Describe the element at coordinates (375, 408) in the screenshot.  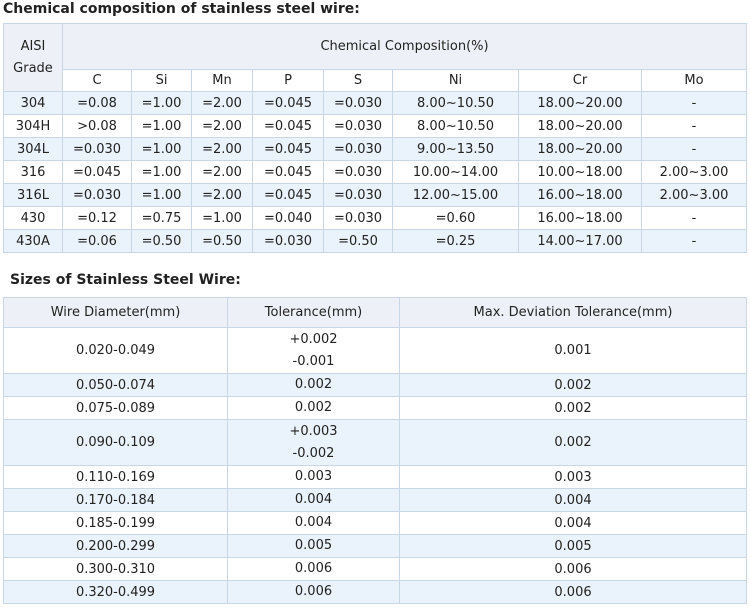
I see `table-row: 0.075-0.089 0.002 0.002` at that location.